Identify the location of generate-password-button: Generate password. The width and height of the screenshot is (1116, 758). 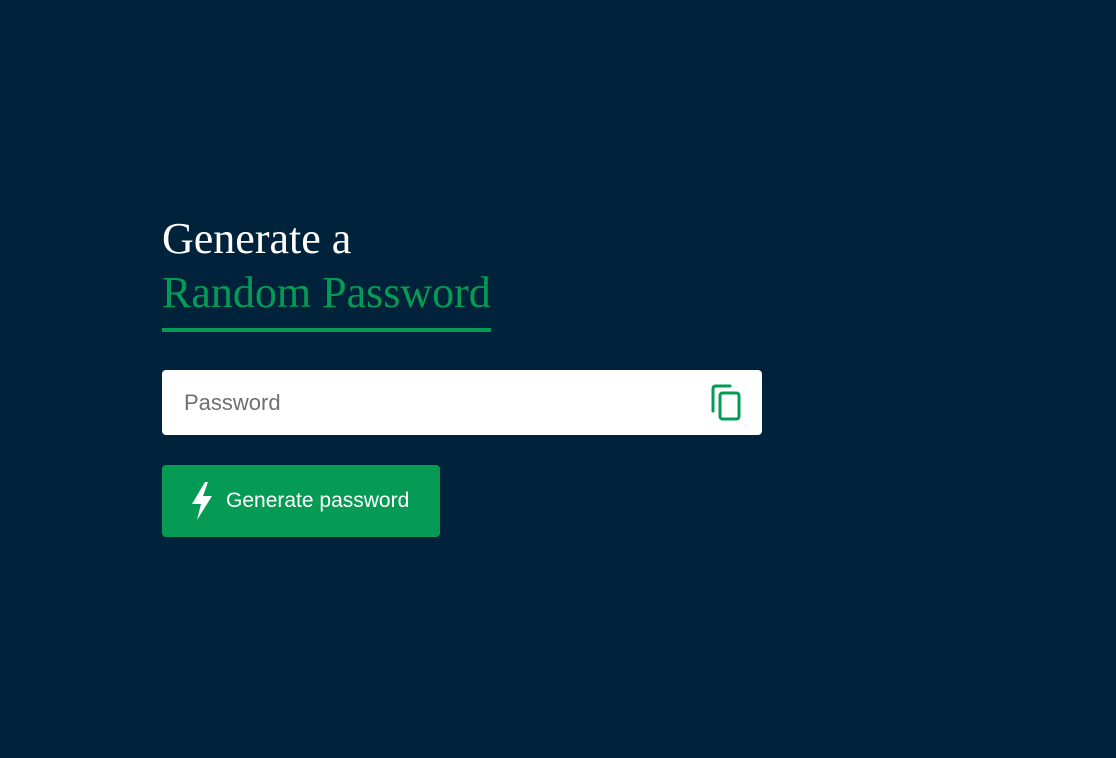
(301, 501).